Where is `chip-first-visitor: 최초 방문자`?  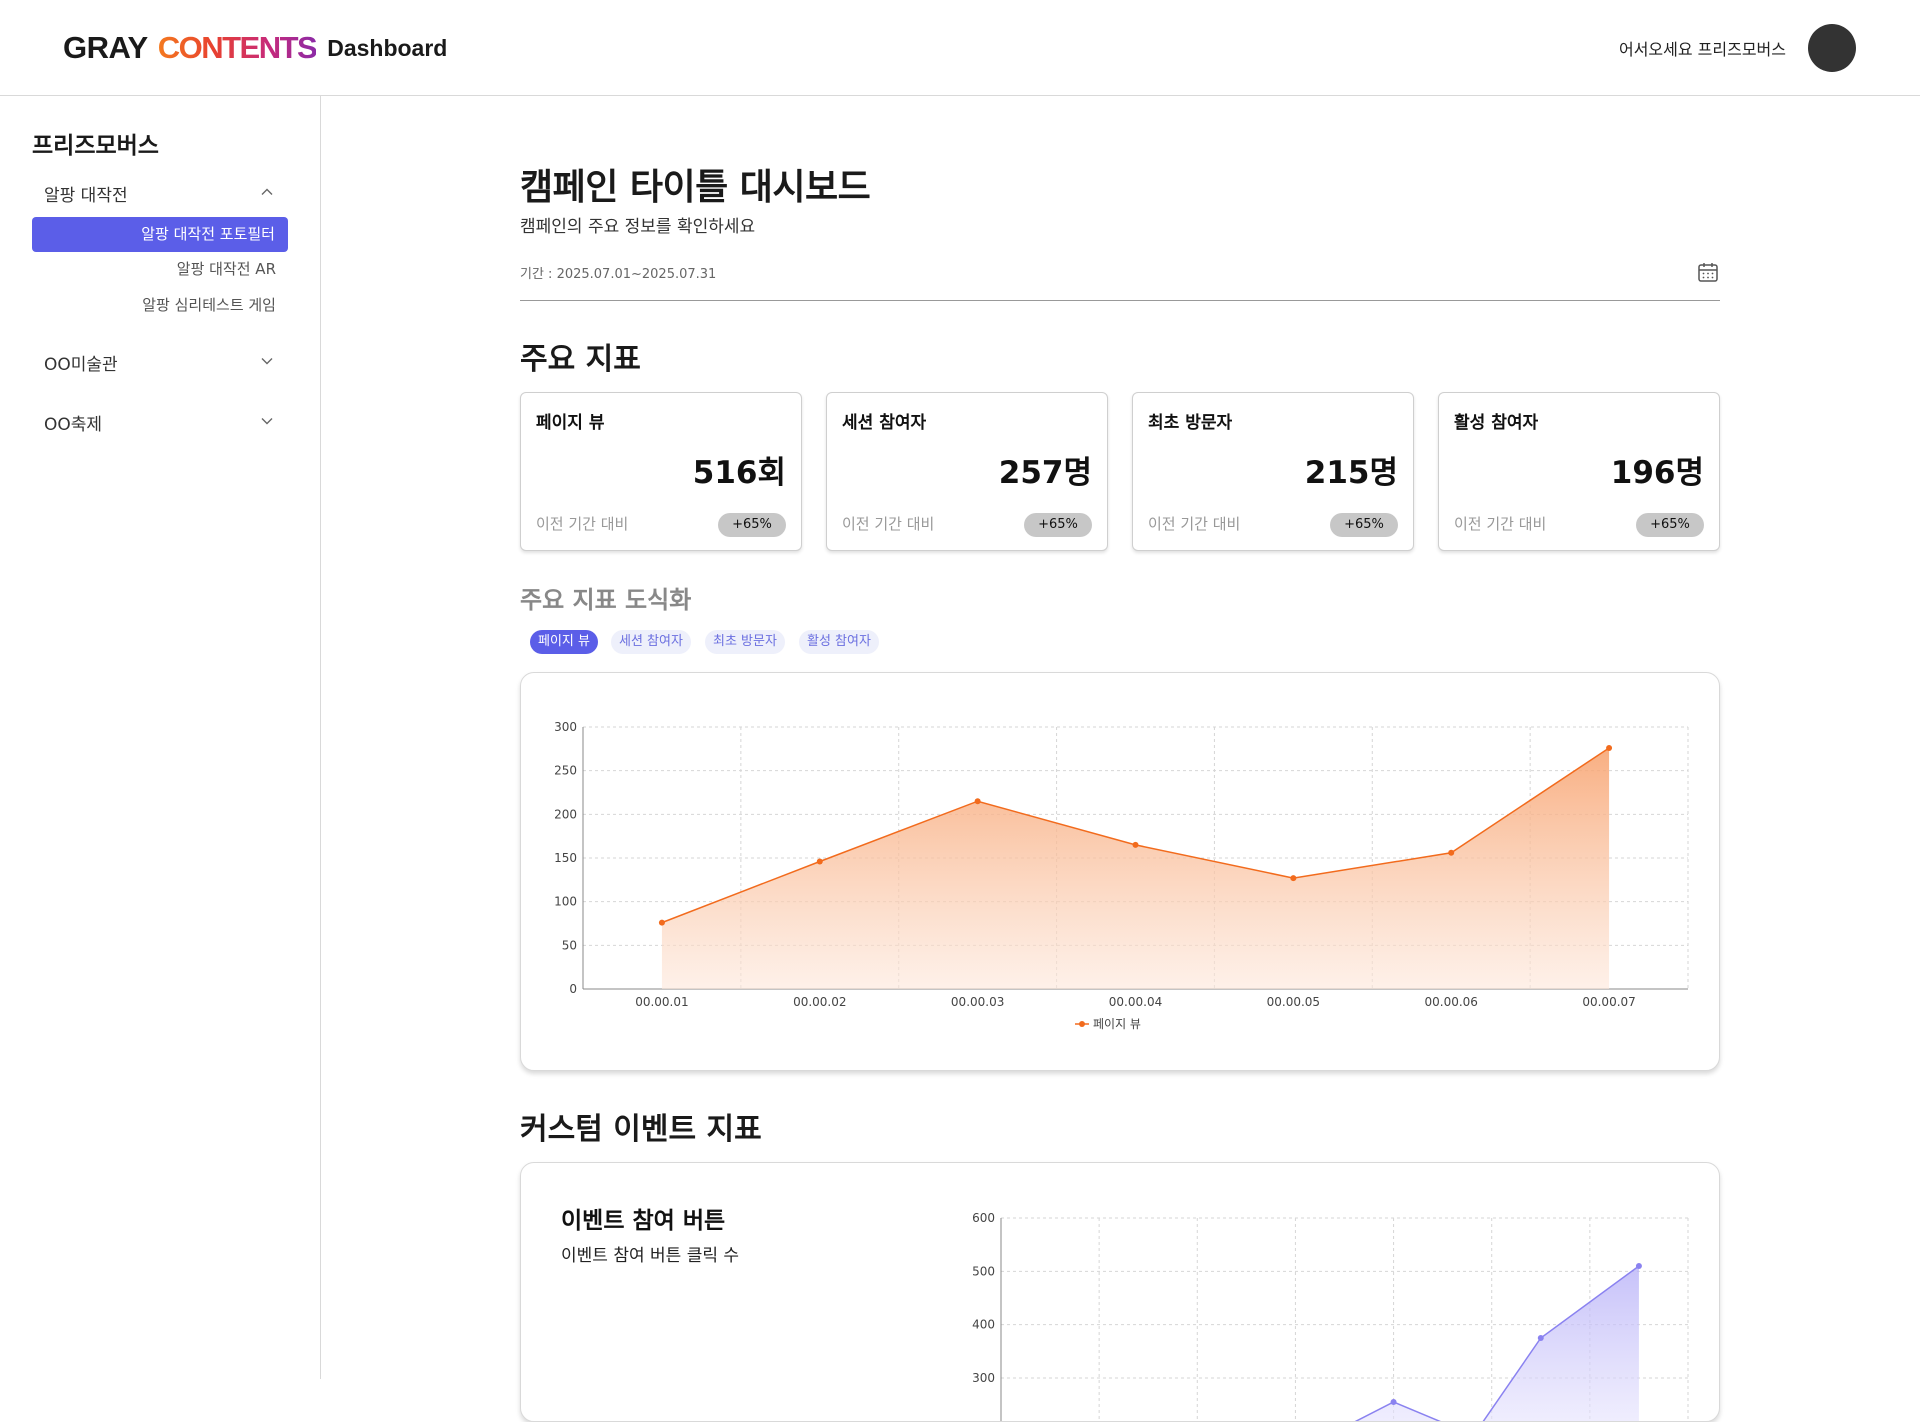
chip-first-visitor: 최초 방문자 is located at coordinates (745, 642).